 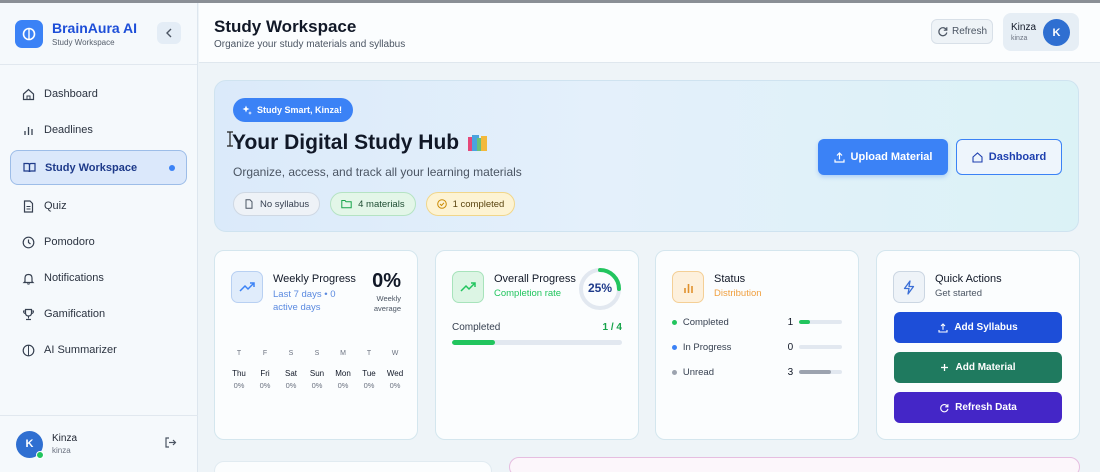 What do you see at coordinates (290, 373) in the screenshot?
I see `day-name: Sat` at bounding box center [290, 373].